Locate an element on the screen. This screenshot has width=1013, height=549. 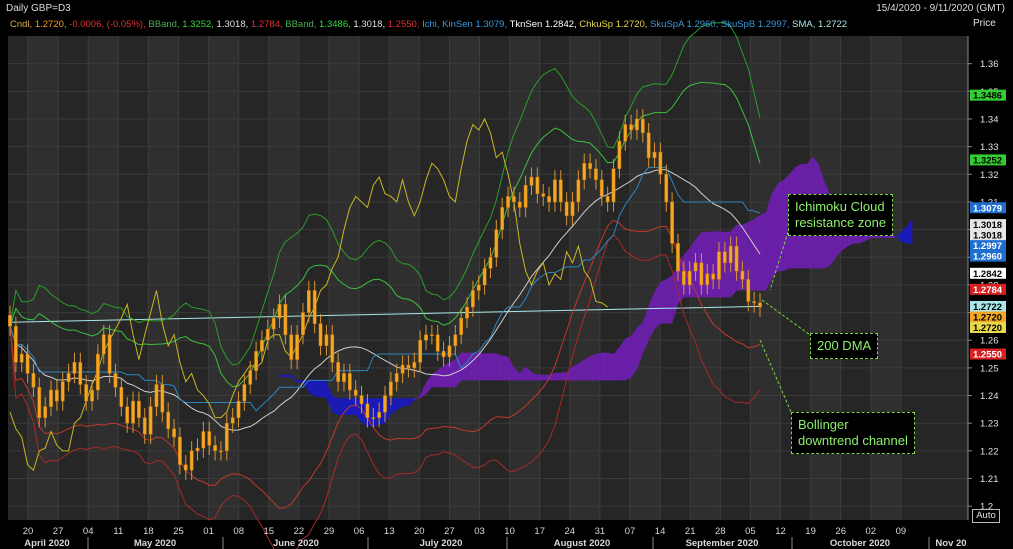
price-tag: 1.2720 is located at coordinates (988, 327).